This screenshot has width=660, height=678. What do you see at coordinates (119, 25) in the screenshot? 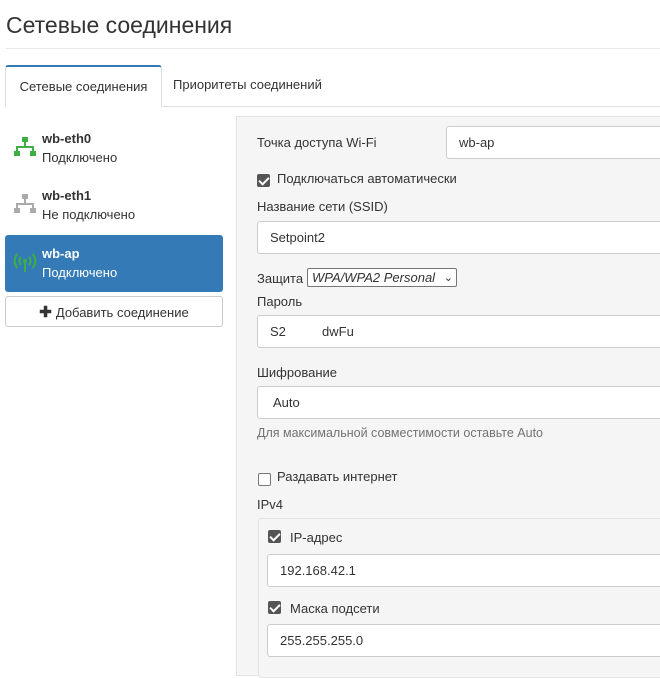
I see `page-title: Сетевые соединения` at bounding box center [119, 25].